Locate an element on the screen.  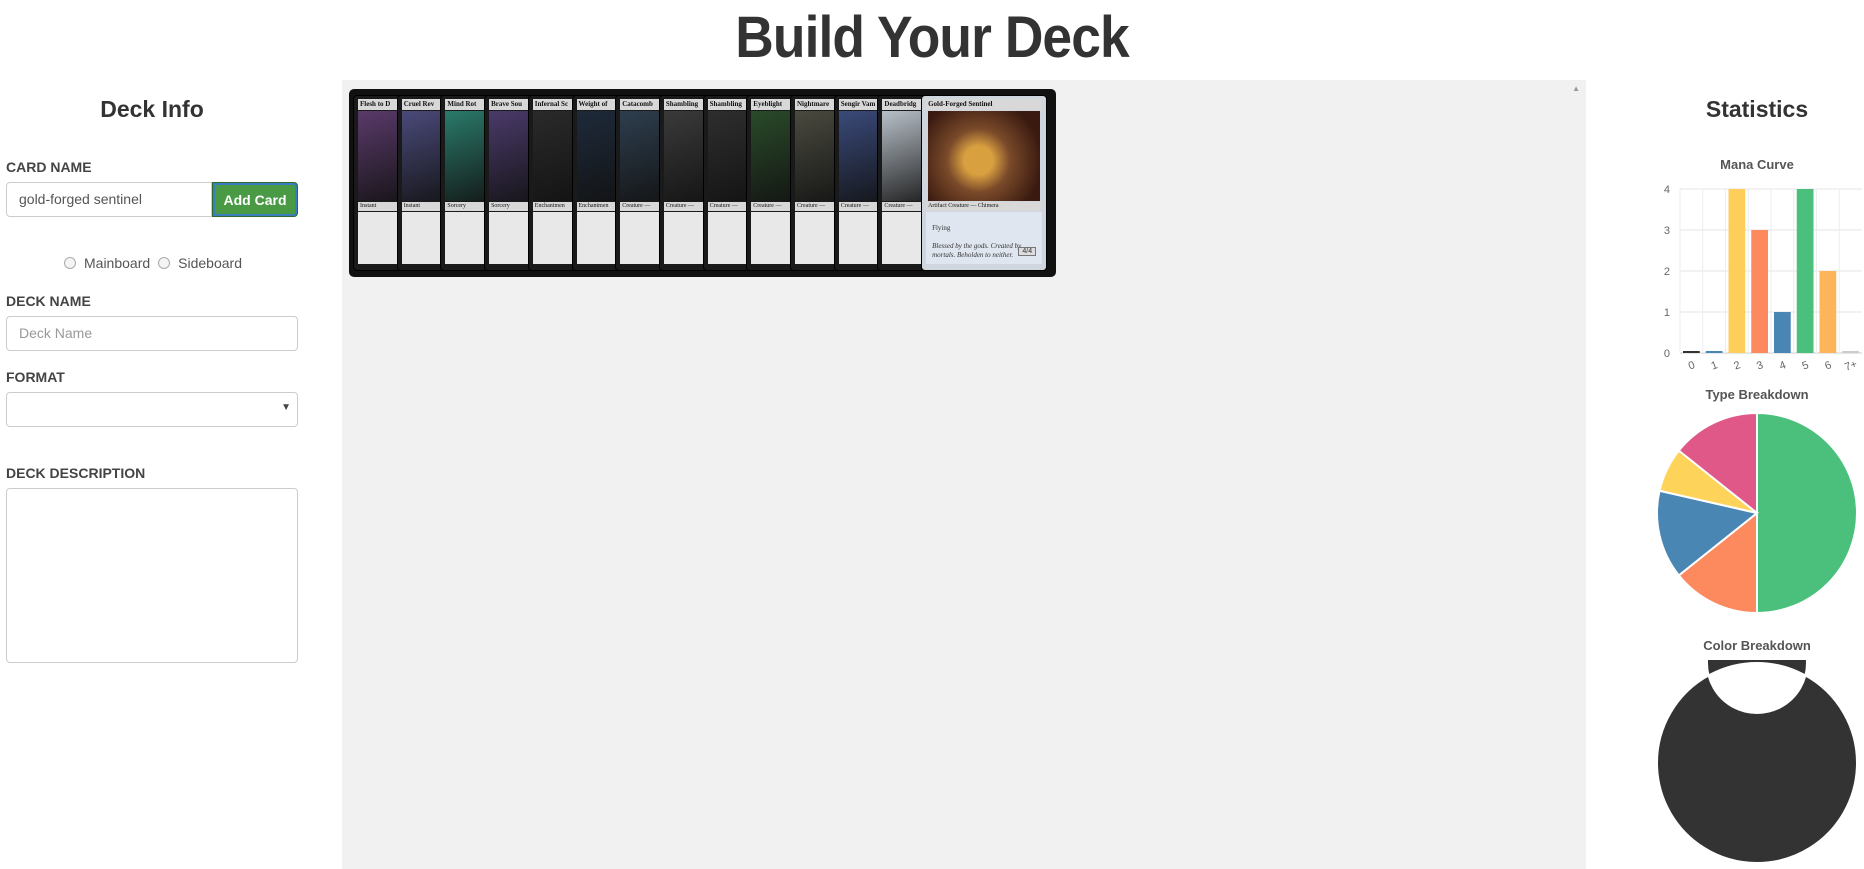
deck-name-input: Deck Name is located at coordinates (152, 333).